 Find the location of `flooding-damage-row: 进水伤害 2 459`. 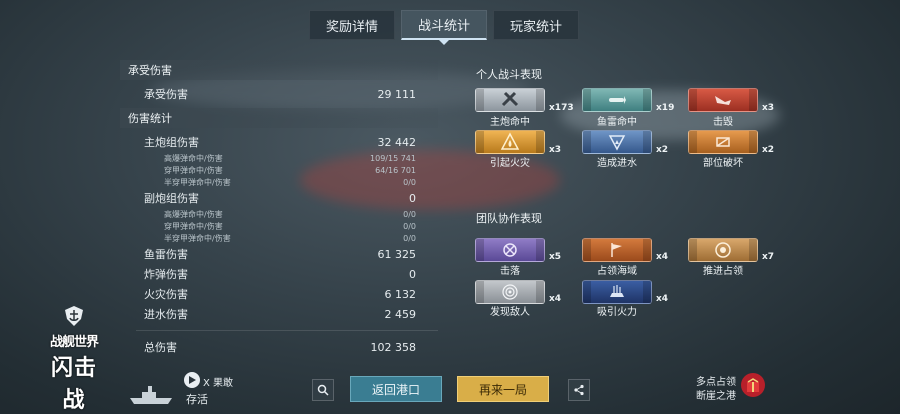

flooding-damage-row: 进水伤害 2 459 is located at coordinates (279, 314).